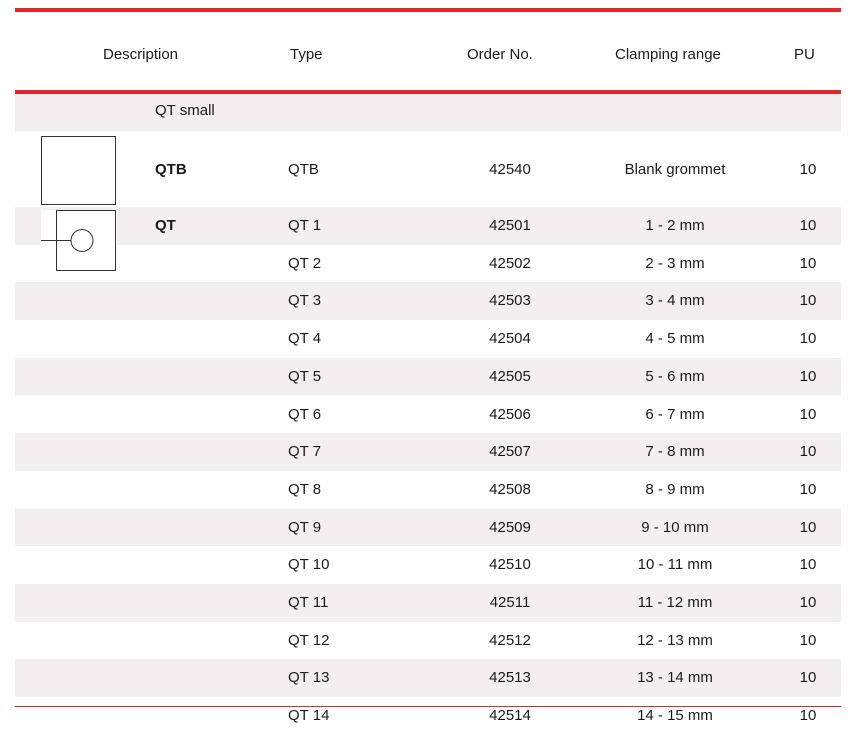  Describe the element at coordinates (305, 414) in the screenshot. I see `row-type: QT 6` at that location.